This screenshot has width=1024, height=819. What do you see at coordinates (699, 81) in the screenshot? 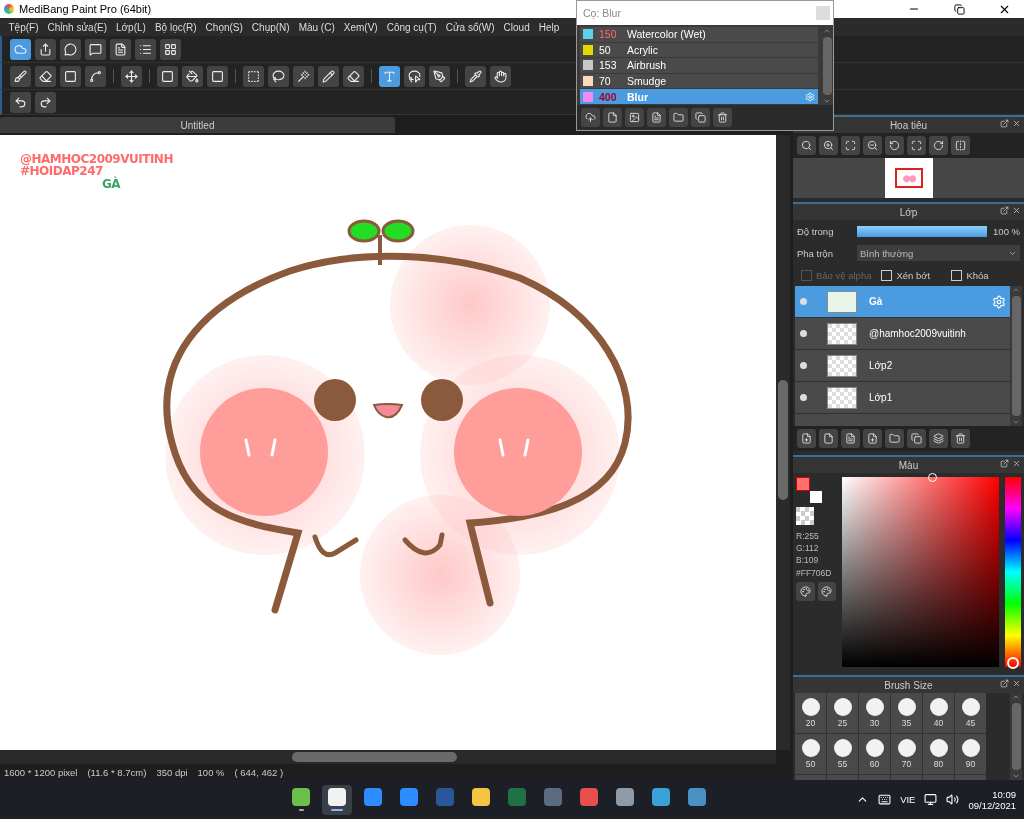
I see `brush-row: 70 Smudge` at bounding box center [699, 81].